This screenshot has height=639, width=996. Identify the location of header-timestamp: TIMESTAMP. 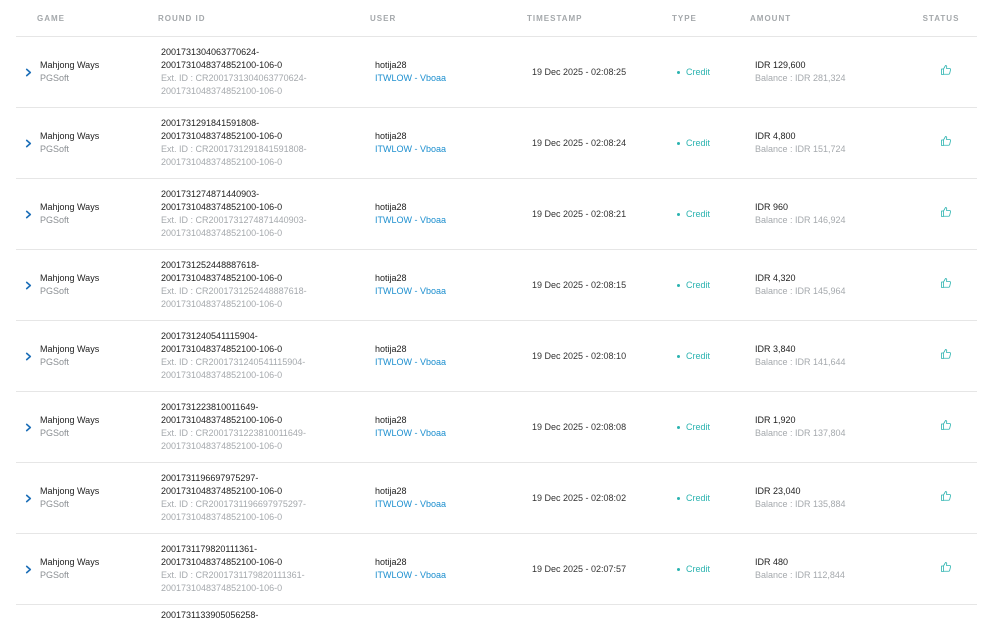
(599, 18).